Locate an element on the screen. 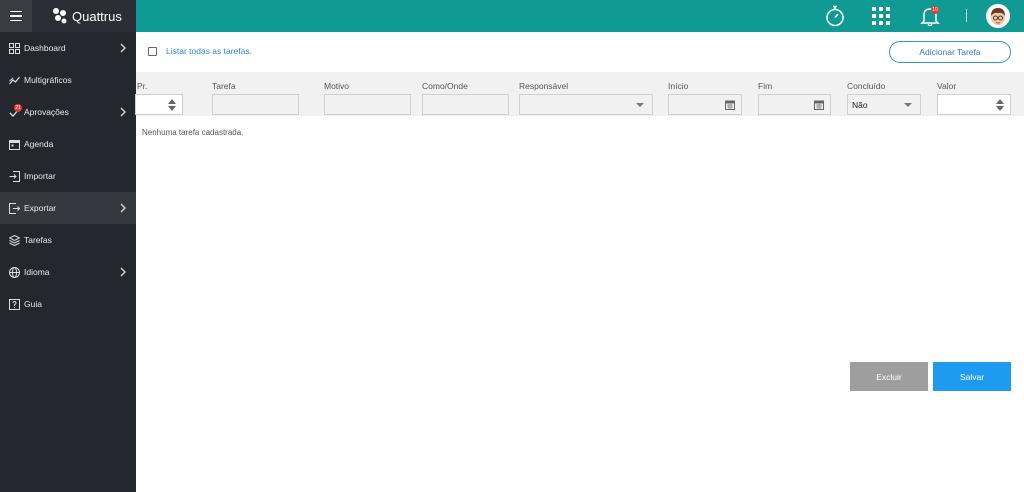 This screenshot has width=1024, height=492. sidebar-item-label: Aprovações is located at coordinates (46, 112).